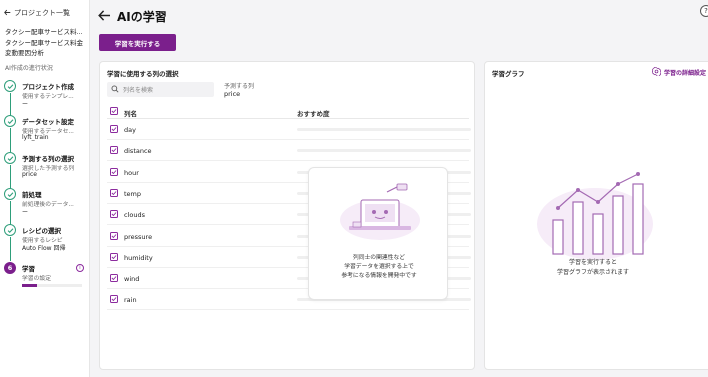 Image resolution: width=708 pixels, height=377 pixels. What do you see at coordinates (32, 195) in the screenshot?
I see `step-title: 前処理` at bounding box center [32, 195].